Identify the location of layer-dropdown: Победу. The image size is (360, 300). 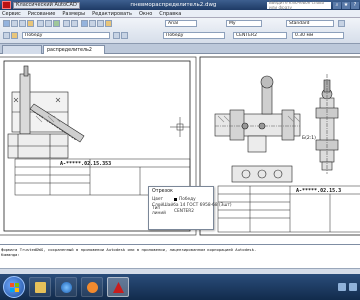
(66, 35).